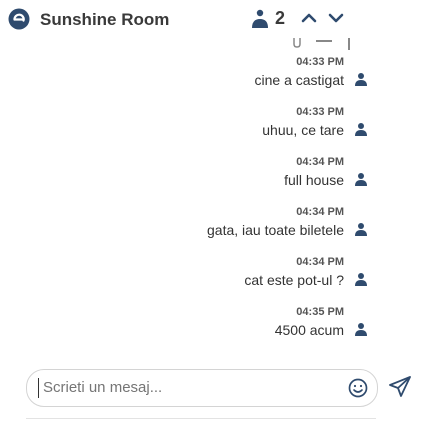 The height and width of the screenshot is (431, 448). What do you see at coordinates (280, 18) in the screenshot?
I see `user-count: 2` at bounding box center [280, 18].